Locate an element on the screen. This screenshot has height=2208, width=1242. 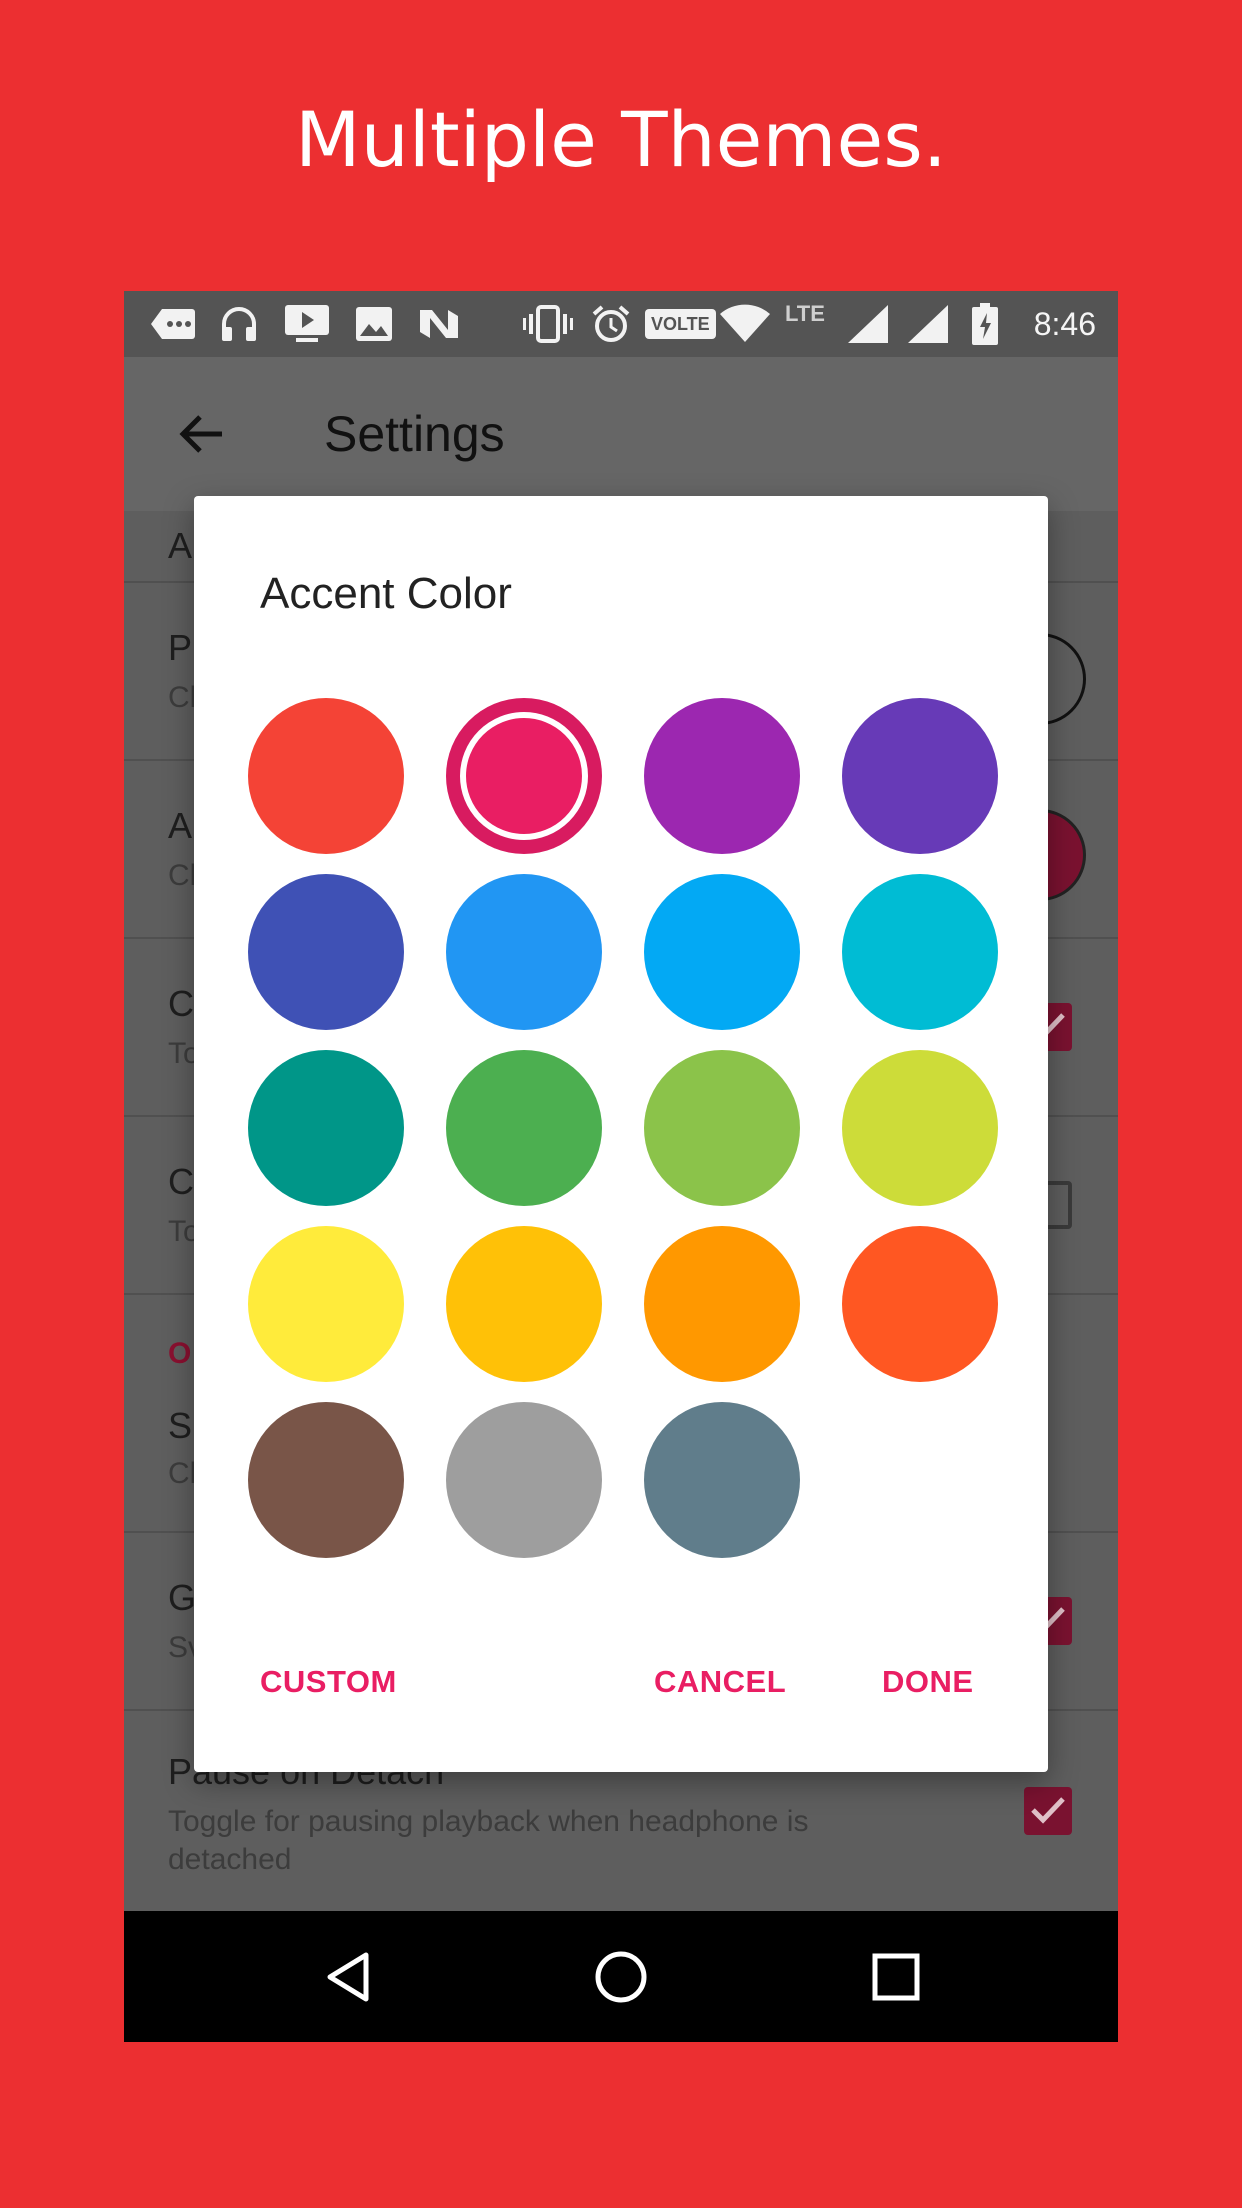
section-header: O is located at coordinates (180, 1353).